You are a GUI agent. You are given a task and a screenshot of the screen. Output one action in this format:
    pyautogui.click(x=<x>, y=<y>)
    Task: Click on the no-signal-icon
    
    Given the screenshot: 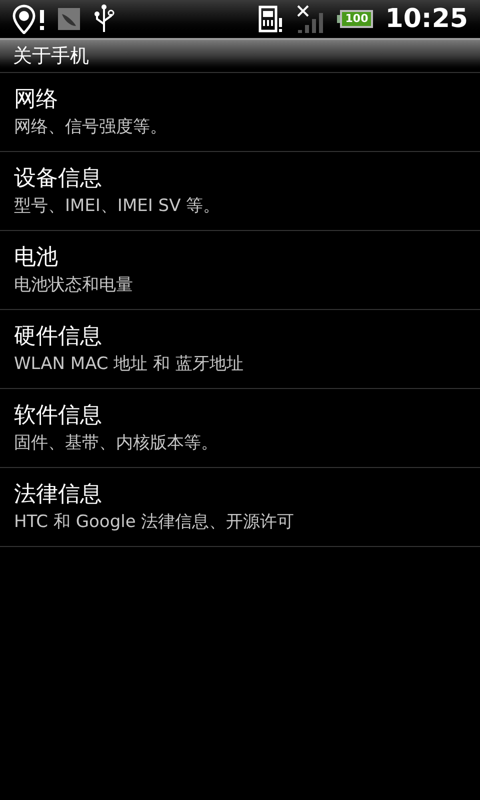 What is the action you would take?
    pyautogui.click(x=311, y=19)
    